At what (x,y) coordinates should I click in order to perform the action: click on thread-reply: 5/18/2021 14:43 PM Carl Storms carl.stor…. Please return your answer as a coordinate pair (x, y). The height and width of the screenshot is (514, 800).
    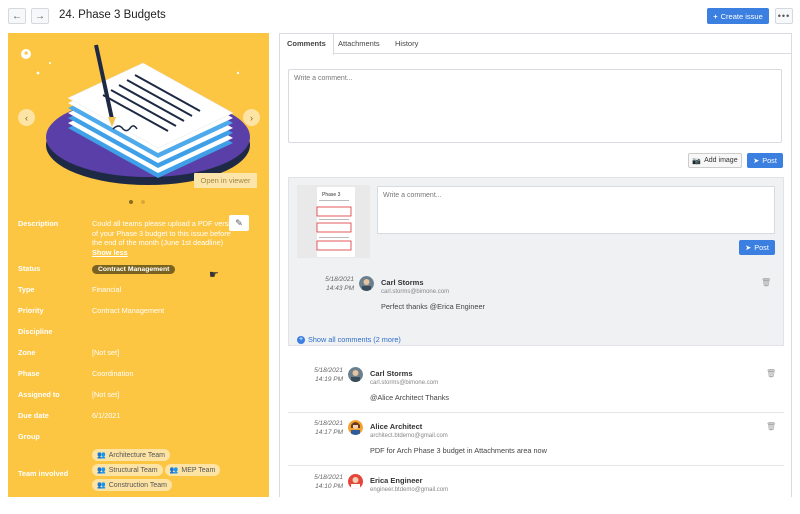
    Looking at the image, I should click on (544, 296).